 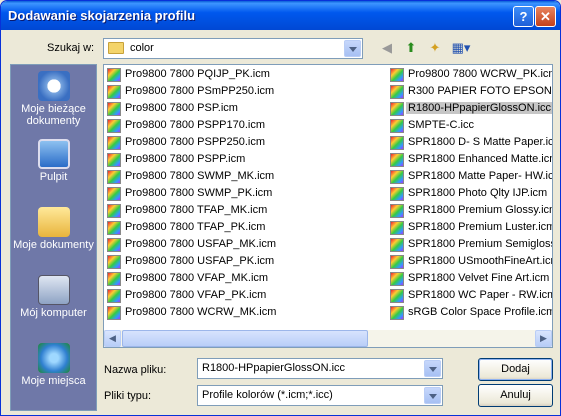 I want to click on filetype-label: Pliki typu:, so click(x=128, y=396).